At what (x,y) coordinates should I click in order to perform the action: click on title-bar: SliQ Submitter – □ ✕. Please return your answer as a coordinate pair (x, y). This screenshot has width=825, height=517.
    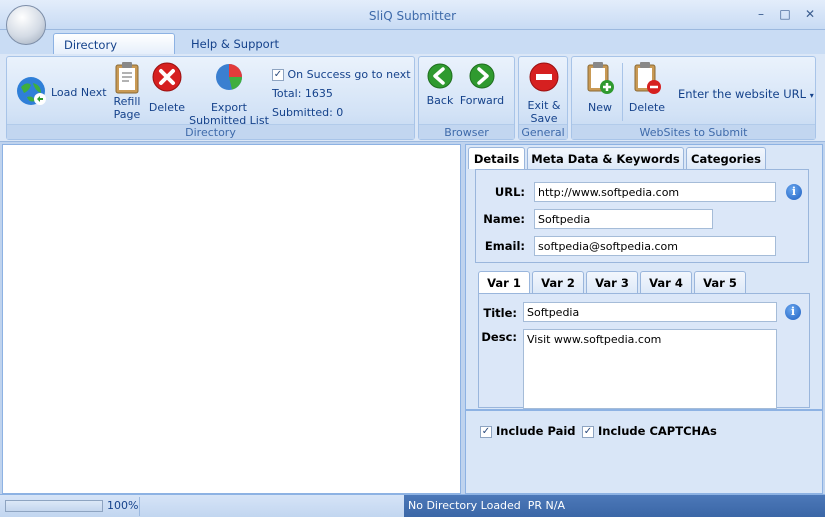
    Looking at the image, I should click on (412, 15).